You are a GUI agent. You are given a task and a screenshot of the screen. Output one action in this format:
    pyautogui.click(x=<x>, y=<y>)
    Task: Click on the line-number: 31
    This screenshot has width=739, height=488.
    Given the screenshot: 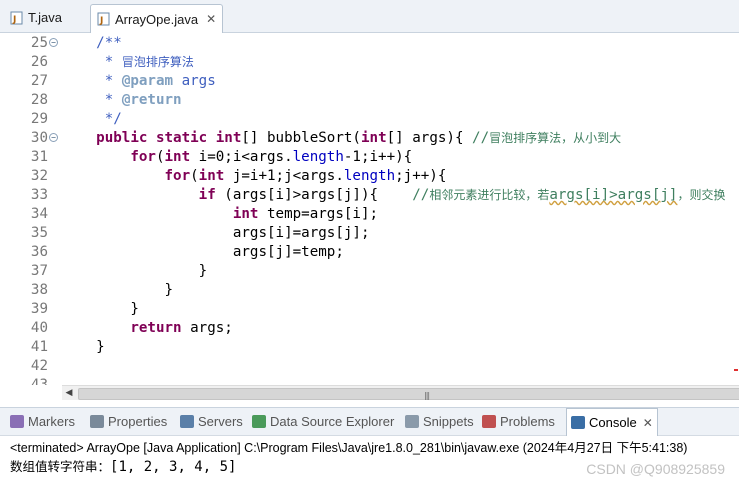 What is the action you would take?
    pyautogui.click(x=39, y=157)
    